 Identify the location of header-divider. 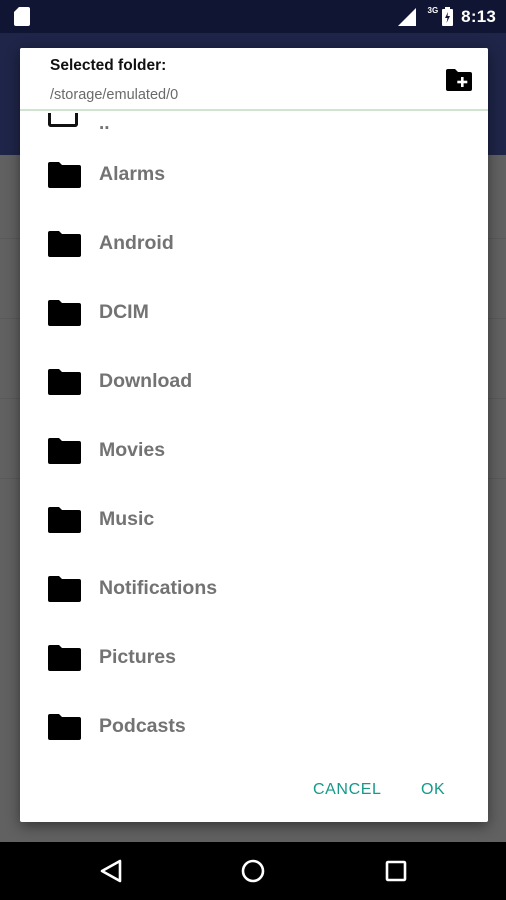
(254, 110).